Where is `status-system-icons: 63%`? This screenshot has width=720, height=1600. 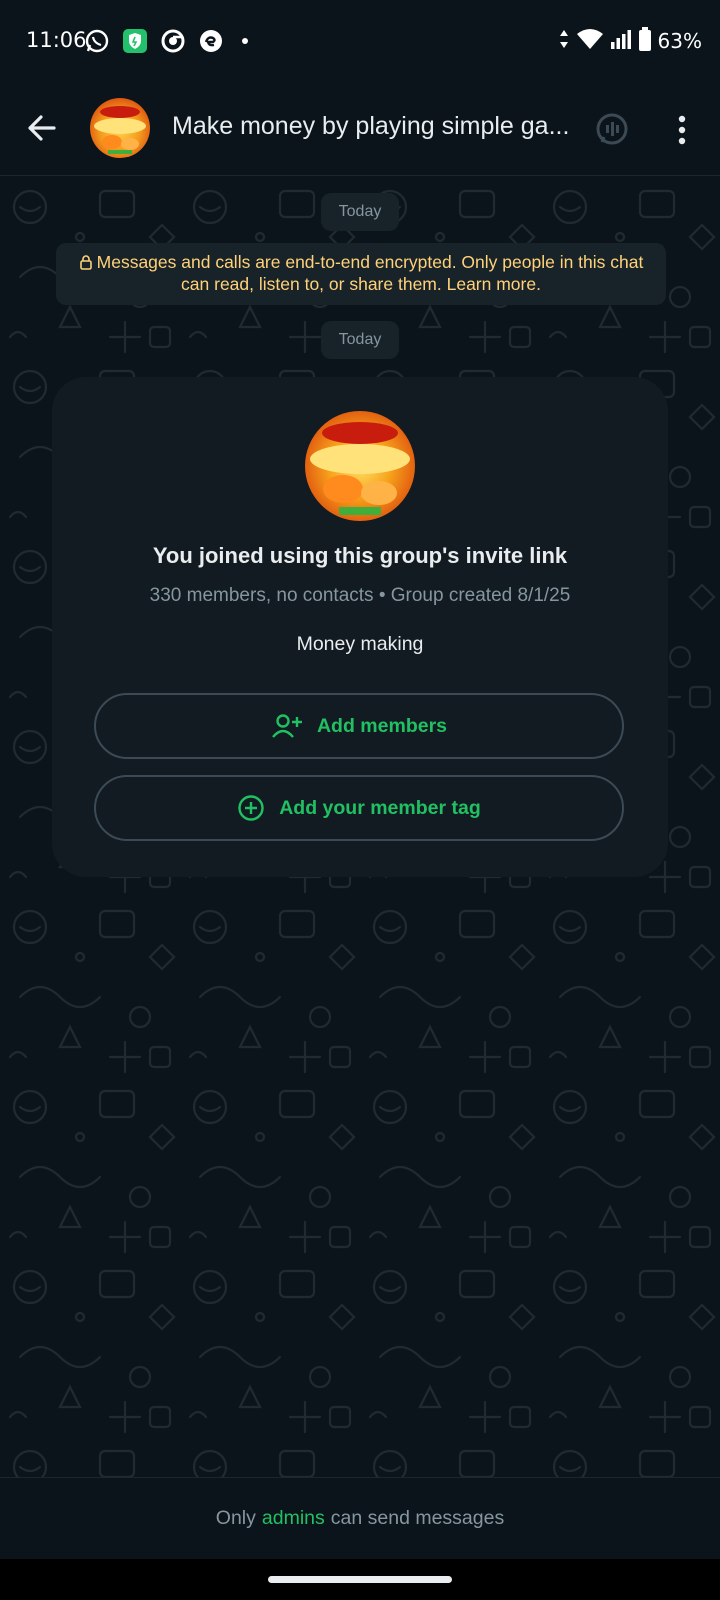 status-system-icons: 63% is located at coordinates (630, 41).